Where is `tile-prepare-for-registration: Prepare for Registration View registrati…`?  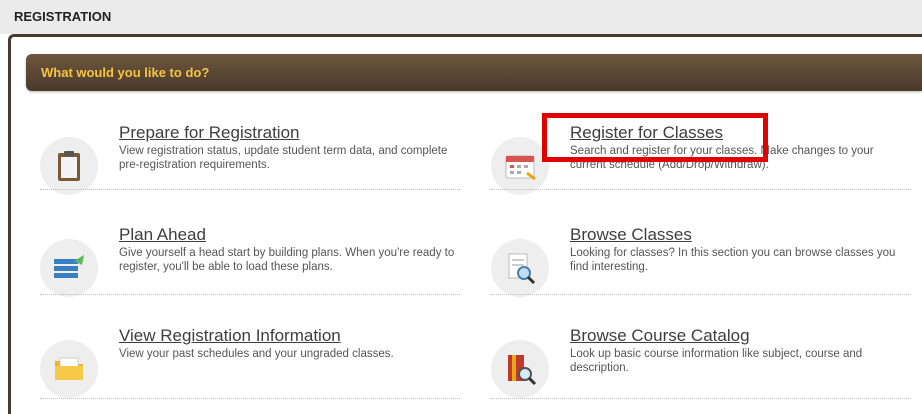
tile-prepare-for-registration: Prepare for Registration View registrati… is located at coordinates (252, 163).